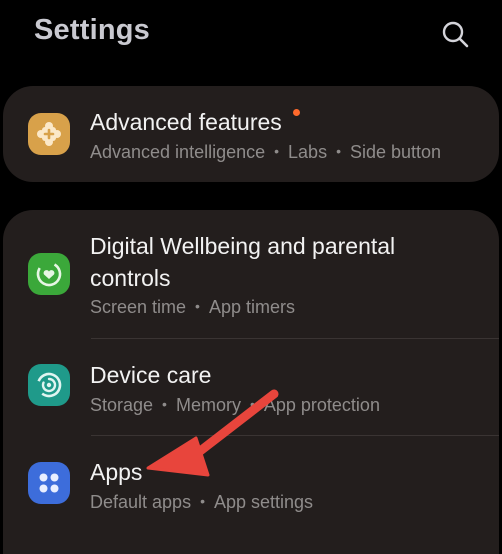 The image size is (502, 554). I want to click on wellbeing-icon, so click(49, 274).